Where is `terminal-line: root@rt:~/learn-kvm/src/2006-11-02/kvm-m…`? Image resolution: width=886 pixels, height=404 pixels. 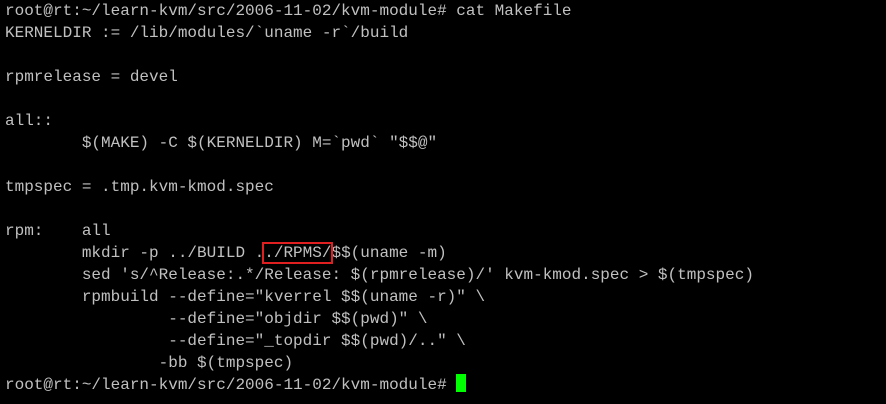
terminal-line: root@rt:~/learn-kvm/src/2006-11-02/kvm-m… is located at coordinates (288, 11).